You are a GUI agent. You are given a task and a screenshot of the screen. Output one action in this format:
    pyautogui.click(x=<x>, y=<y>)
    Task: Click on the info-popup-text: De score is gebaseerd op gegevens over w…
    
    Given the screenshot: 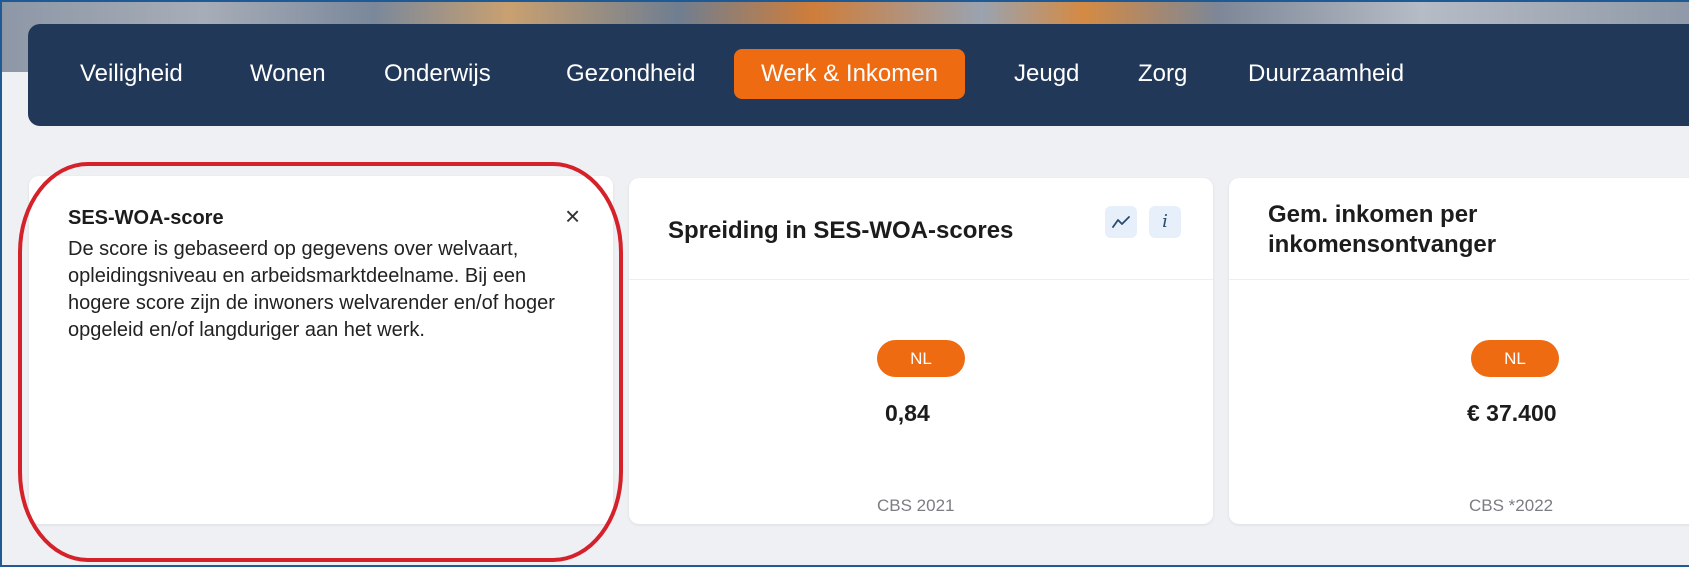 What is the action you would take?
    pyautogui.click(x=311, y=289)
    